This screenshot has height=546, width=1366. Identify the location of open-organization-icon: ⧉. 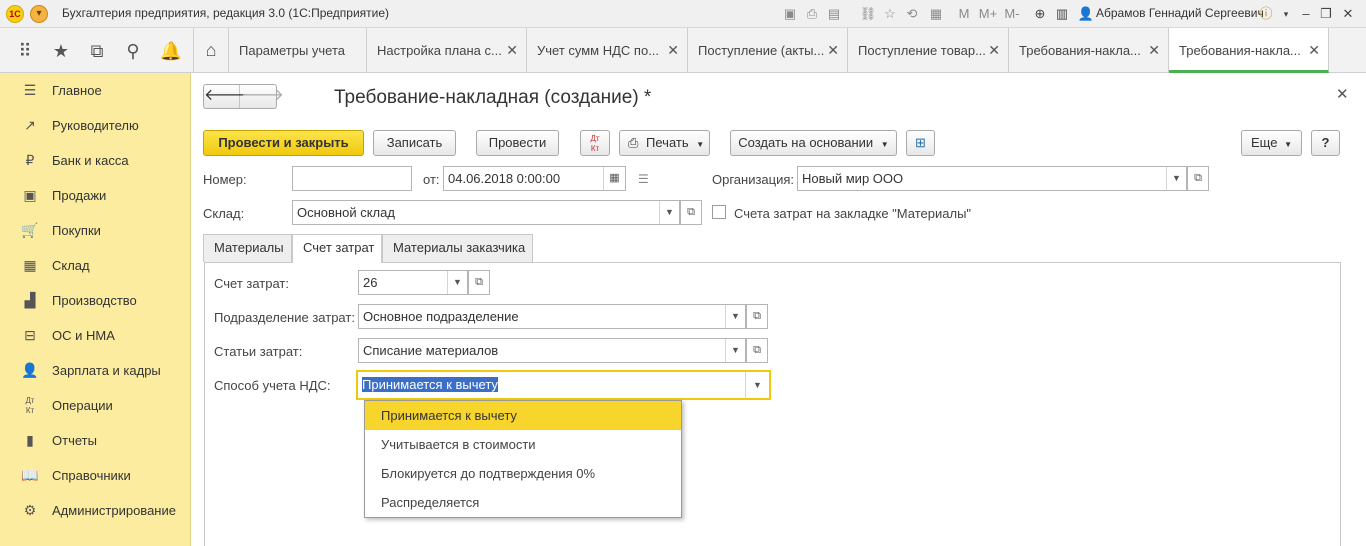
(1198, 178).